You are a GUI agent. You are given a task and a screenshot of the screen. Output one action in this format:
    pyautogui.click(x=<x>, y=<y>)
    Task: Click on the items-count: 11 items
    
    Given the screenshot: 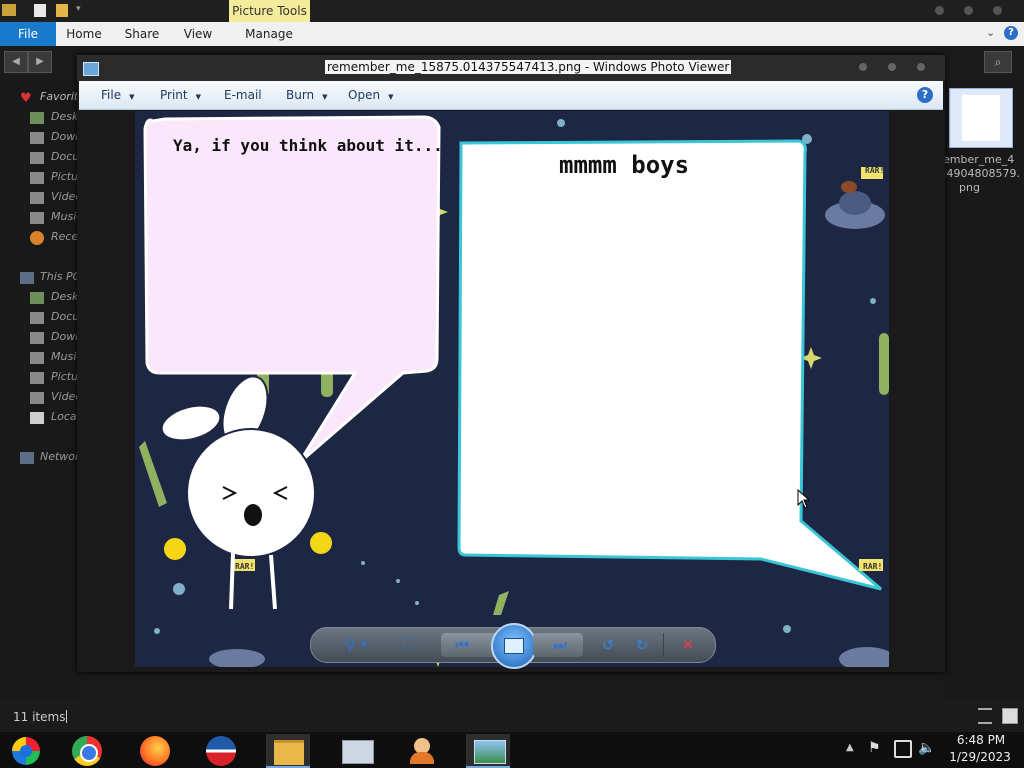 What is the action you would take?
    pyautogui.click(x=39, y=717)
    